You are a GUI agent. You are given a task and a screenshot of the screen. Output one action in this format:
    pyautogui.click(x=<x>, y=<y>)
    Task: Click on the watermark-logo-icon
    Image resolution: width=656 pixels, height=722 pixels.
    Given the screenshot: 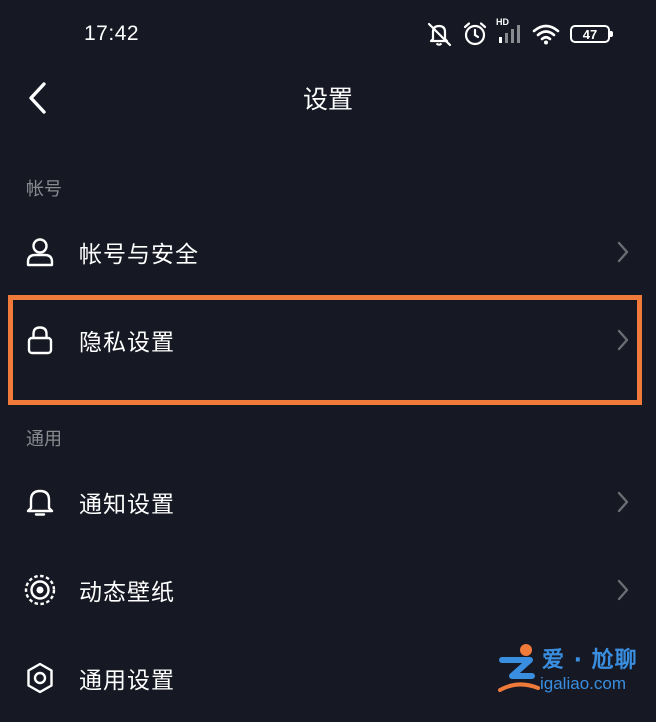 What is the action you would take?
    pyautogui.click(x=519, y=668)
    